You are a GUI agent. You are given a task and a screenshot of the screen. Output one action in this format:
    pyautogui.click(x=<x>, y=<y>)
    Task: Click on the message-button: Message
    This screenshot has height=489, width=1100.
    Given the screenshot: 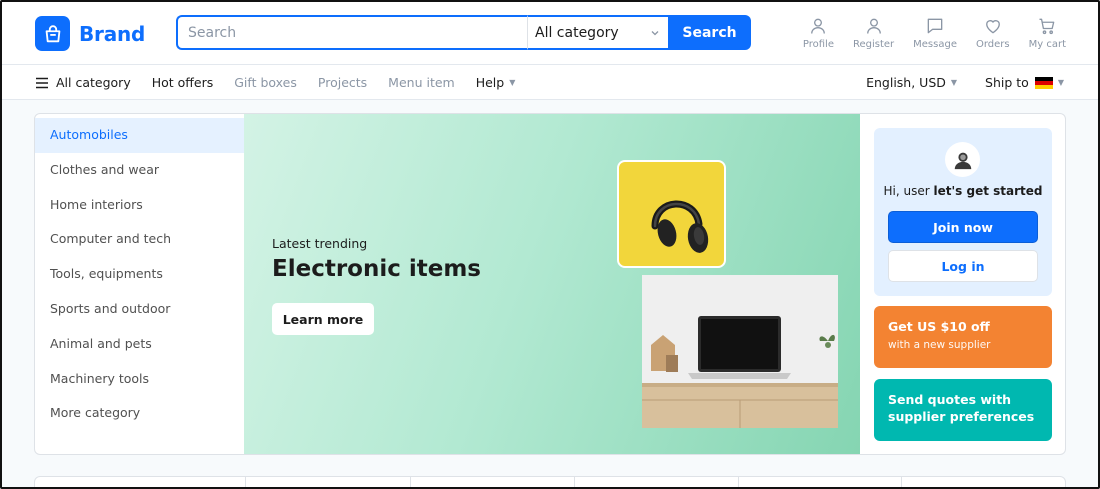 What is the action you would take?
    pyautogui.click(x=935, y=33)
    